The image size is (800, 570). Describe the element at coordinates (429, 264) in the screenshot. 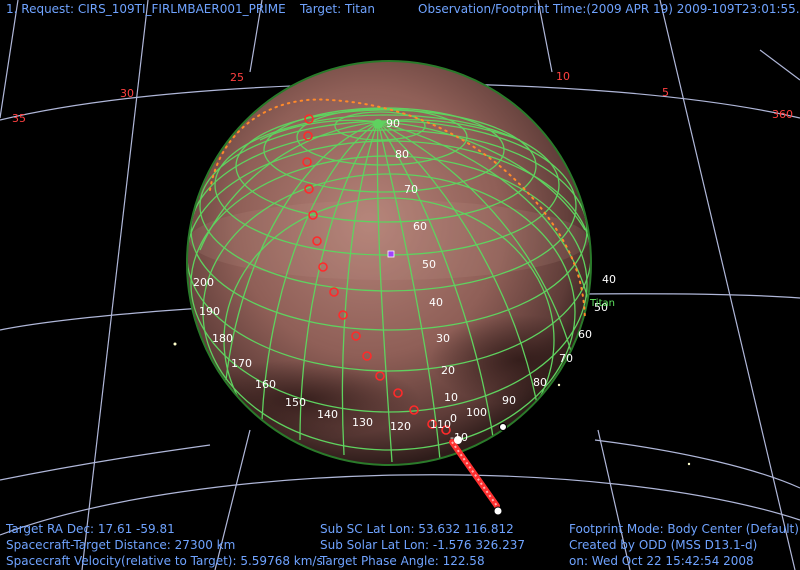

I see `lat-label: 50` at that location.